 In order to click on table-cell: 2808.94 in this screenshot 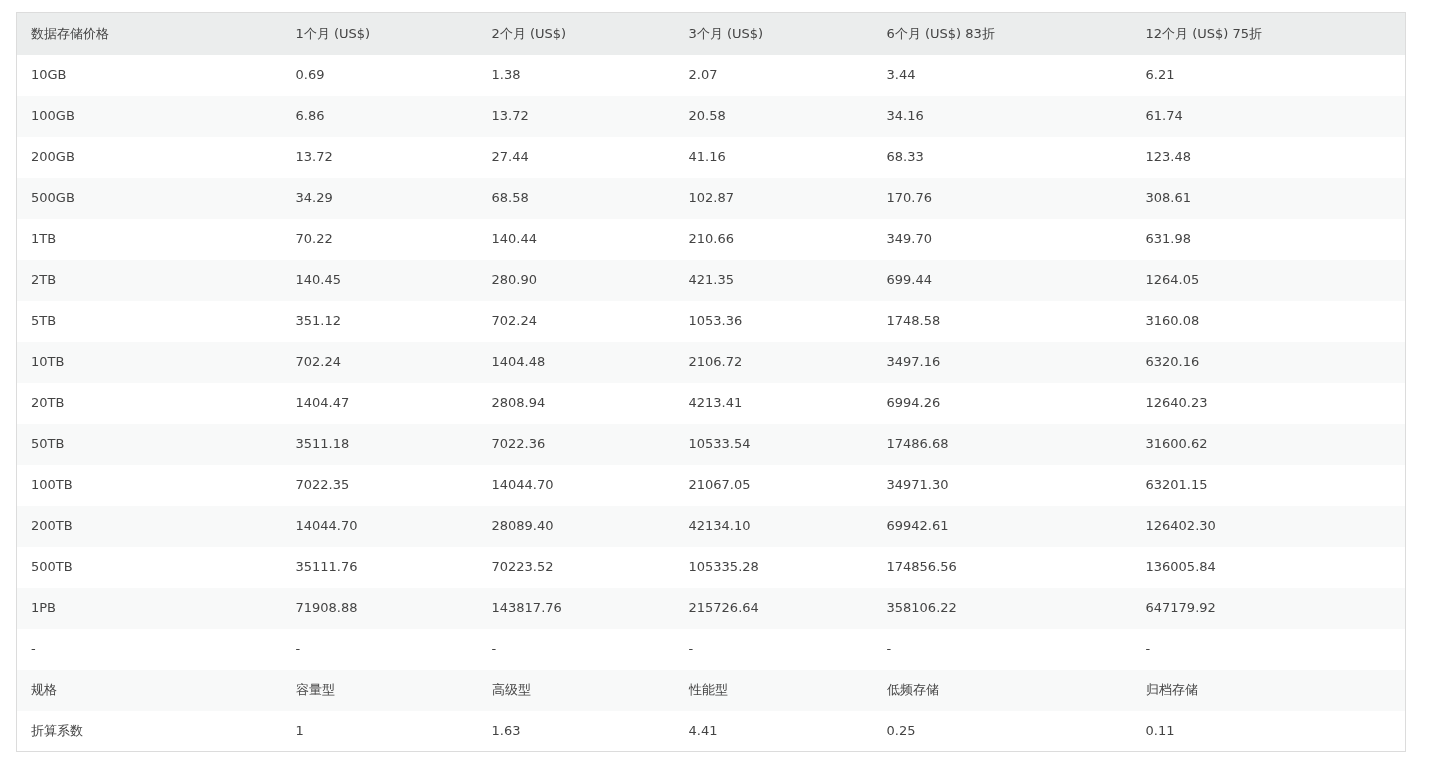, I will do `click(576, 403)`.